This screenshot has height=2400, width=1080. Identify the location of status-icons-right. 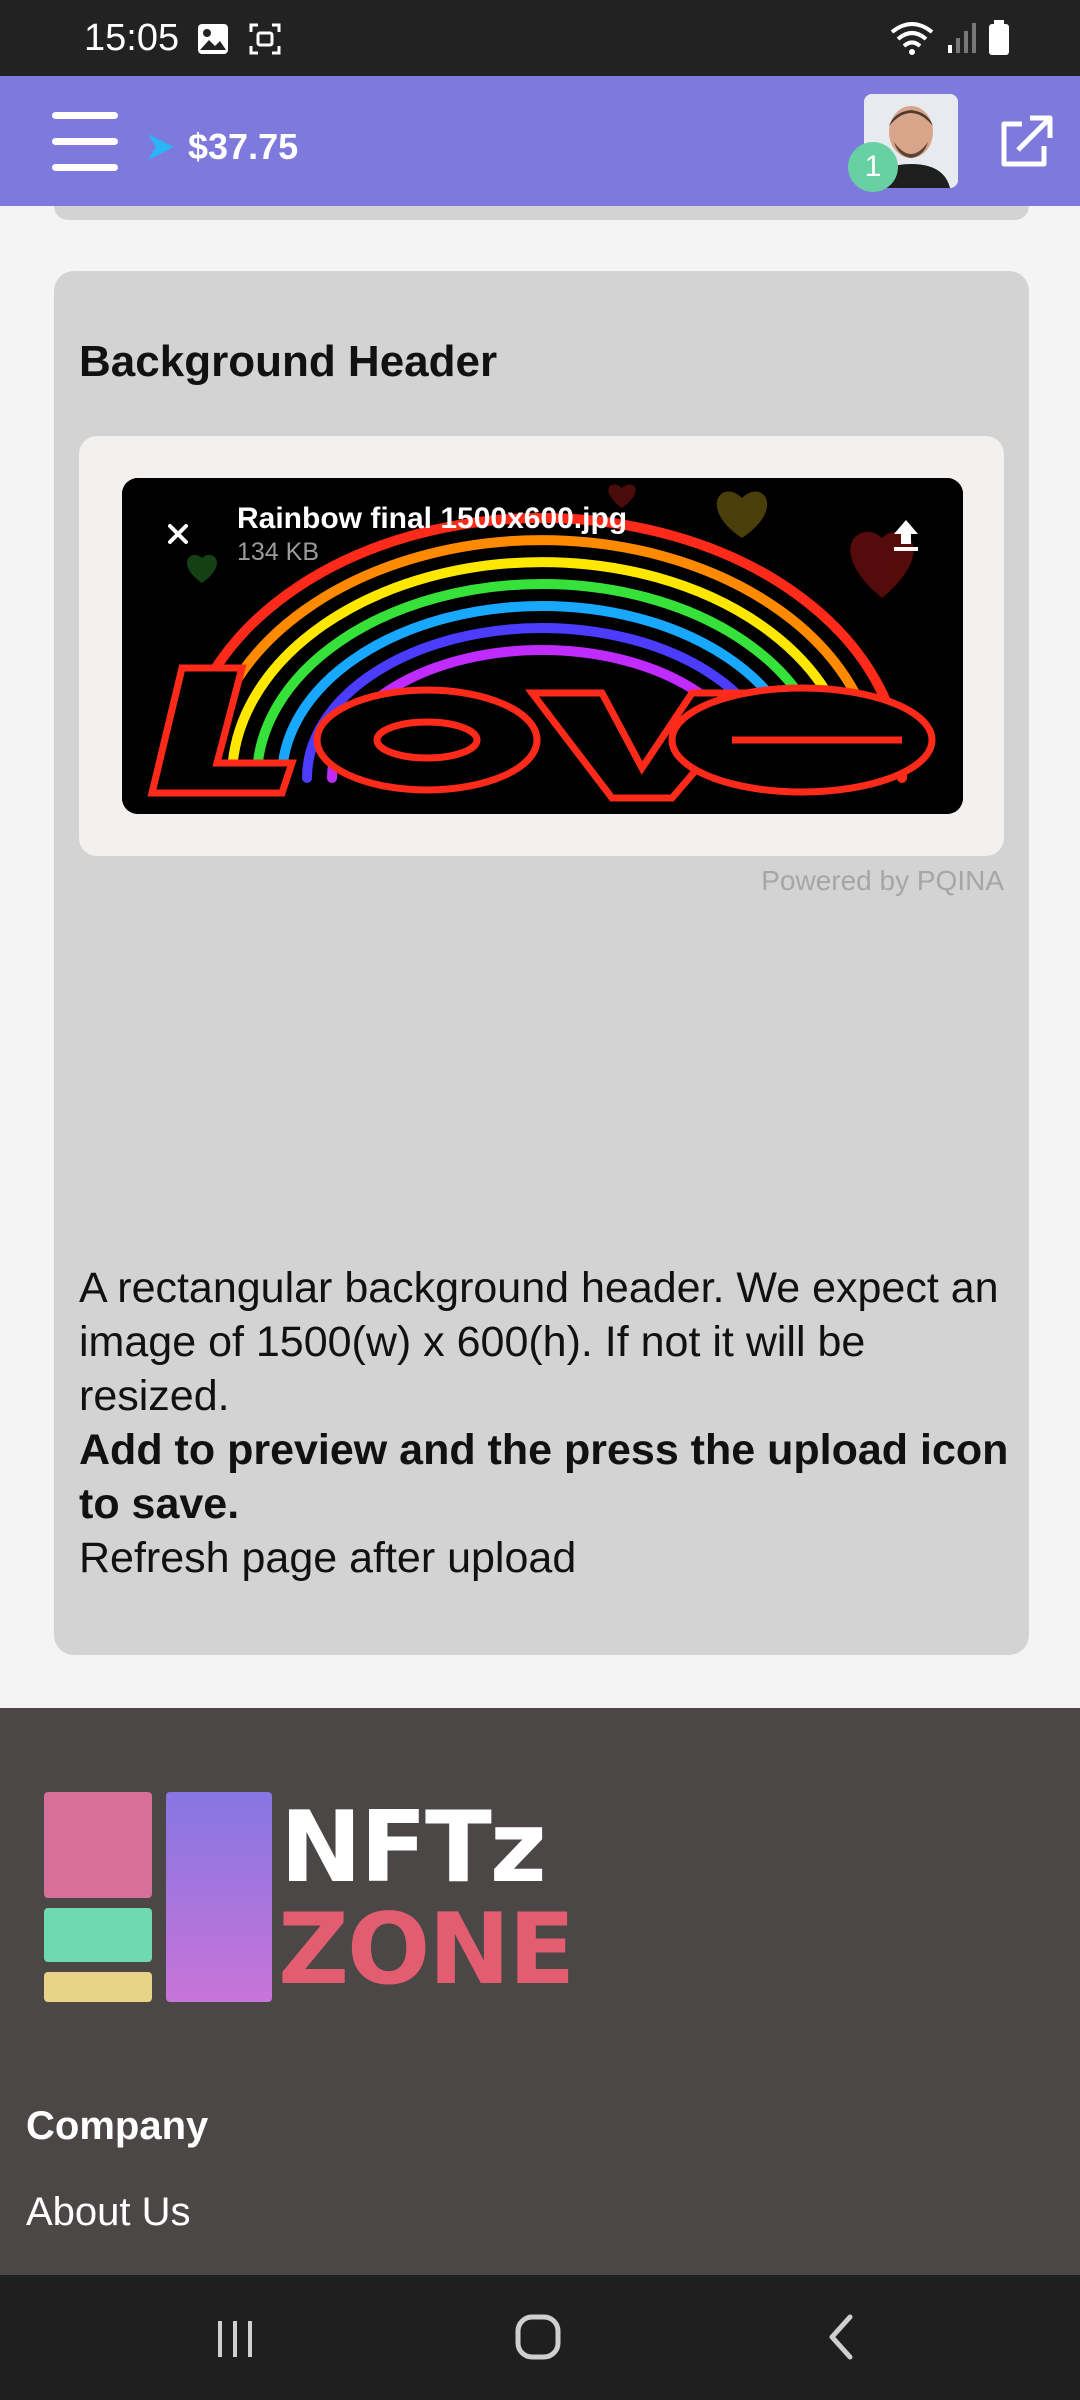
(950, 38).